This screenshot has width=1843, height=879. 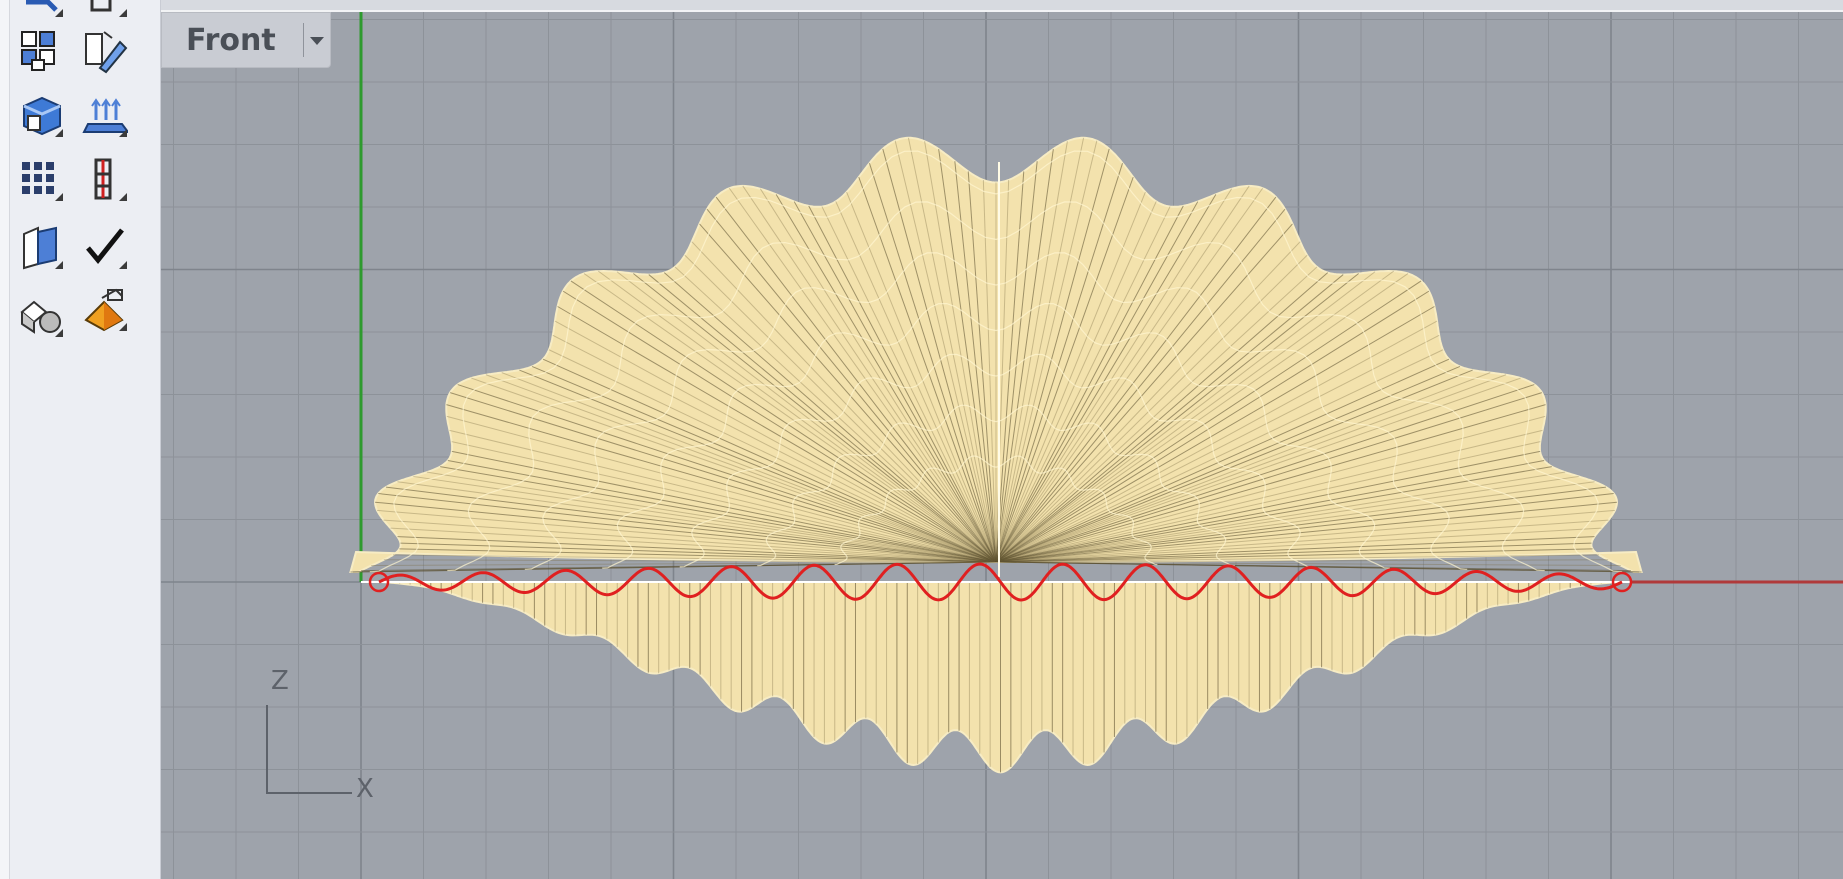 I want to click on left-toolbar, so click(x=80, y=439).